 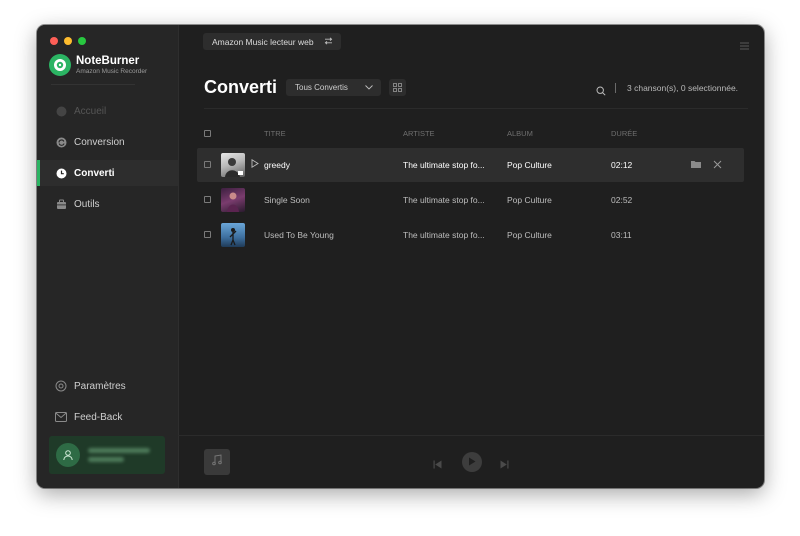 What do you see at coordinates (622, 200) in the screenshot?
I see `track-duration: 02:52` at bounding box center [622, 200].